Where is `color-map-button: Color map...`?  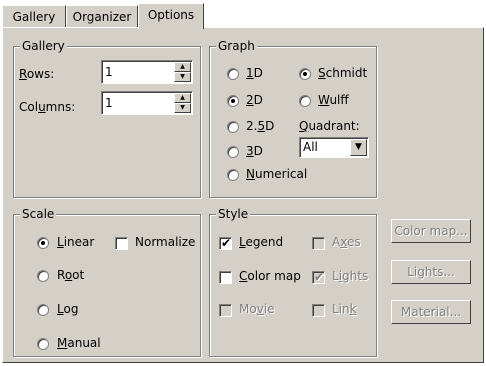
color-map-button: Color map... is located at coordinates (431, 231).